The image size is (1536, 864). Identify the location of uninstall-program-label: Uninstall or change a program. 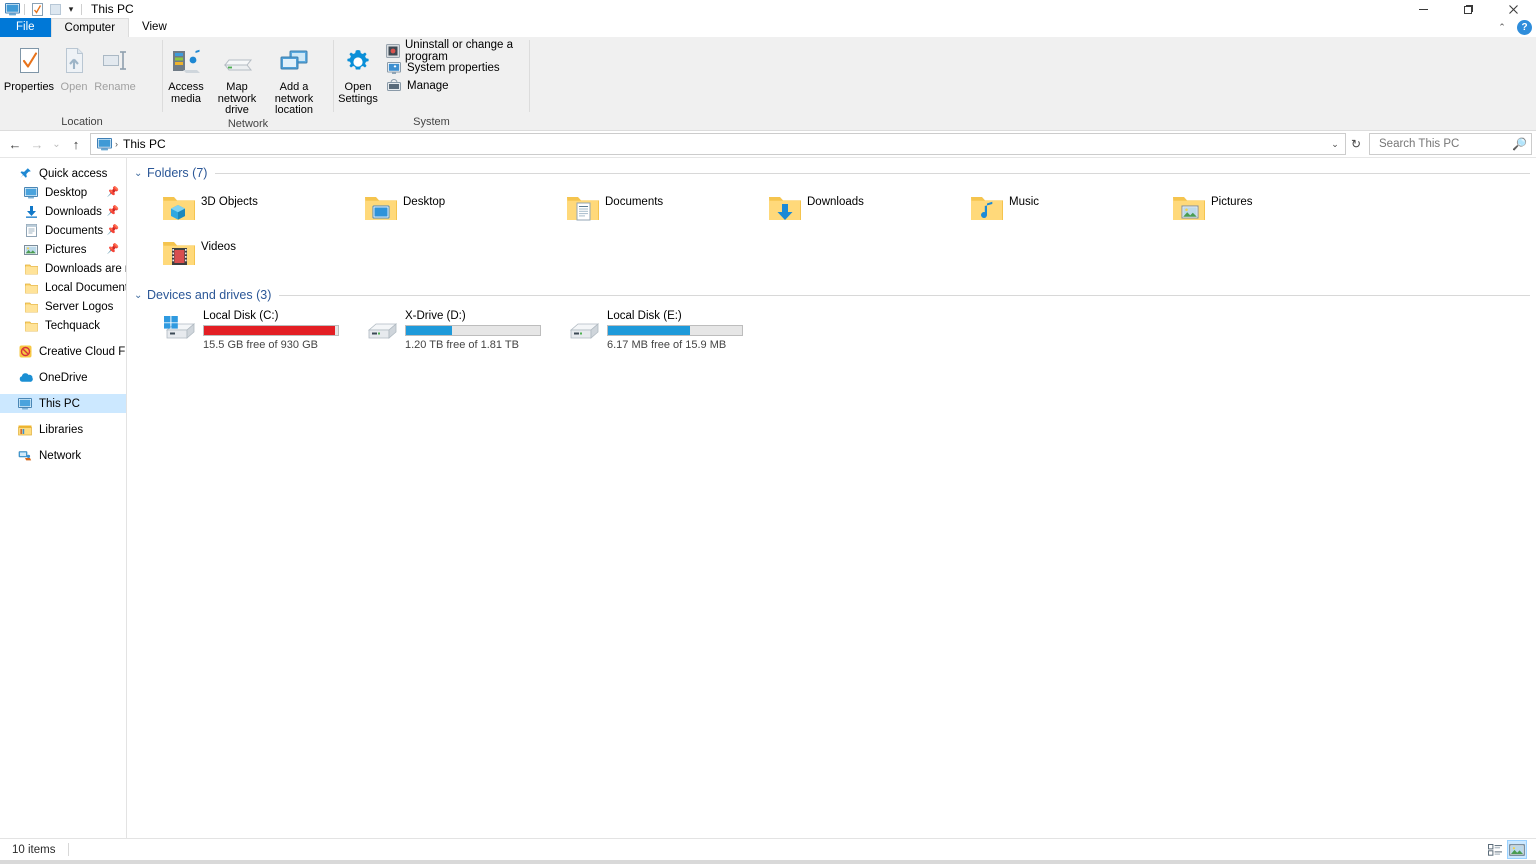
(459, 50).